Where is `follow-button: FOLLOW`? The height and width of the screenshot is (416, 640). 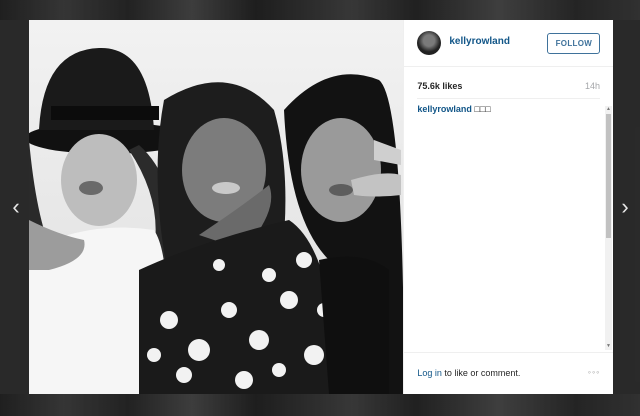
follow-button: FOLLOW is located at coordinates (574, 43).